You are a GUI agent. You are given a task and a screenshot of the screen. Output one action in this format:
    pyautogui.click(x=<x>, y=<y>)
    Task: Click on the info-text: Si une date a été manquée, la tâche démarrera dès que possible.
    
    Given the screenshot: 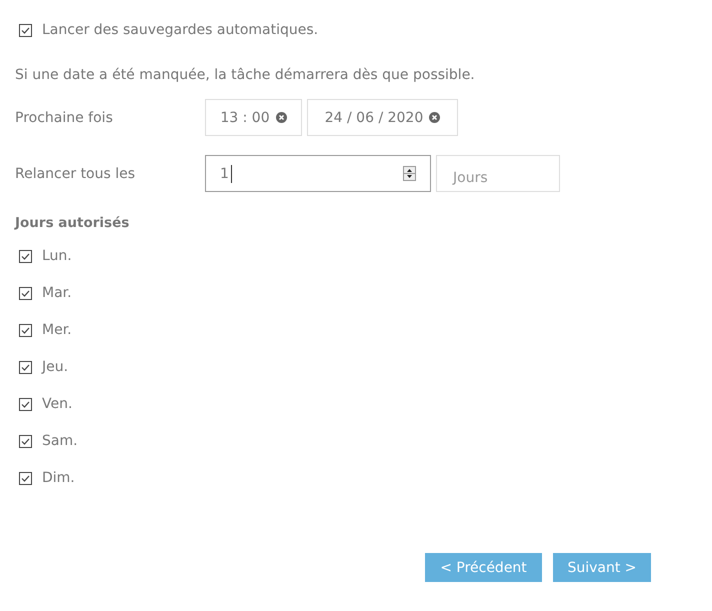 What is the action you would take?
    pyautogui.click(x=245, y=76)
    